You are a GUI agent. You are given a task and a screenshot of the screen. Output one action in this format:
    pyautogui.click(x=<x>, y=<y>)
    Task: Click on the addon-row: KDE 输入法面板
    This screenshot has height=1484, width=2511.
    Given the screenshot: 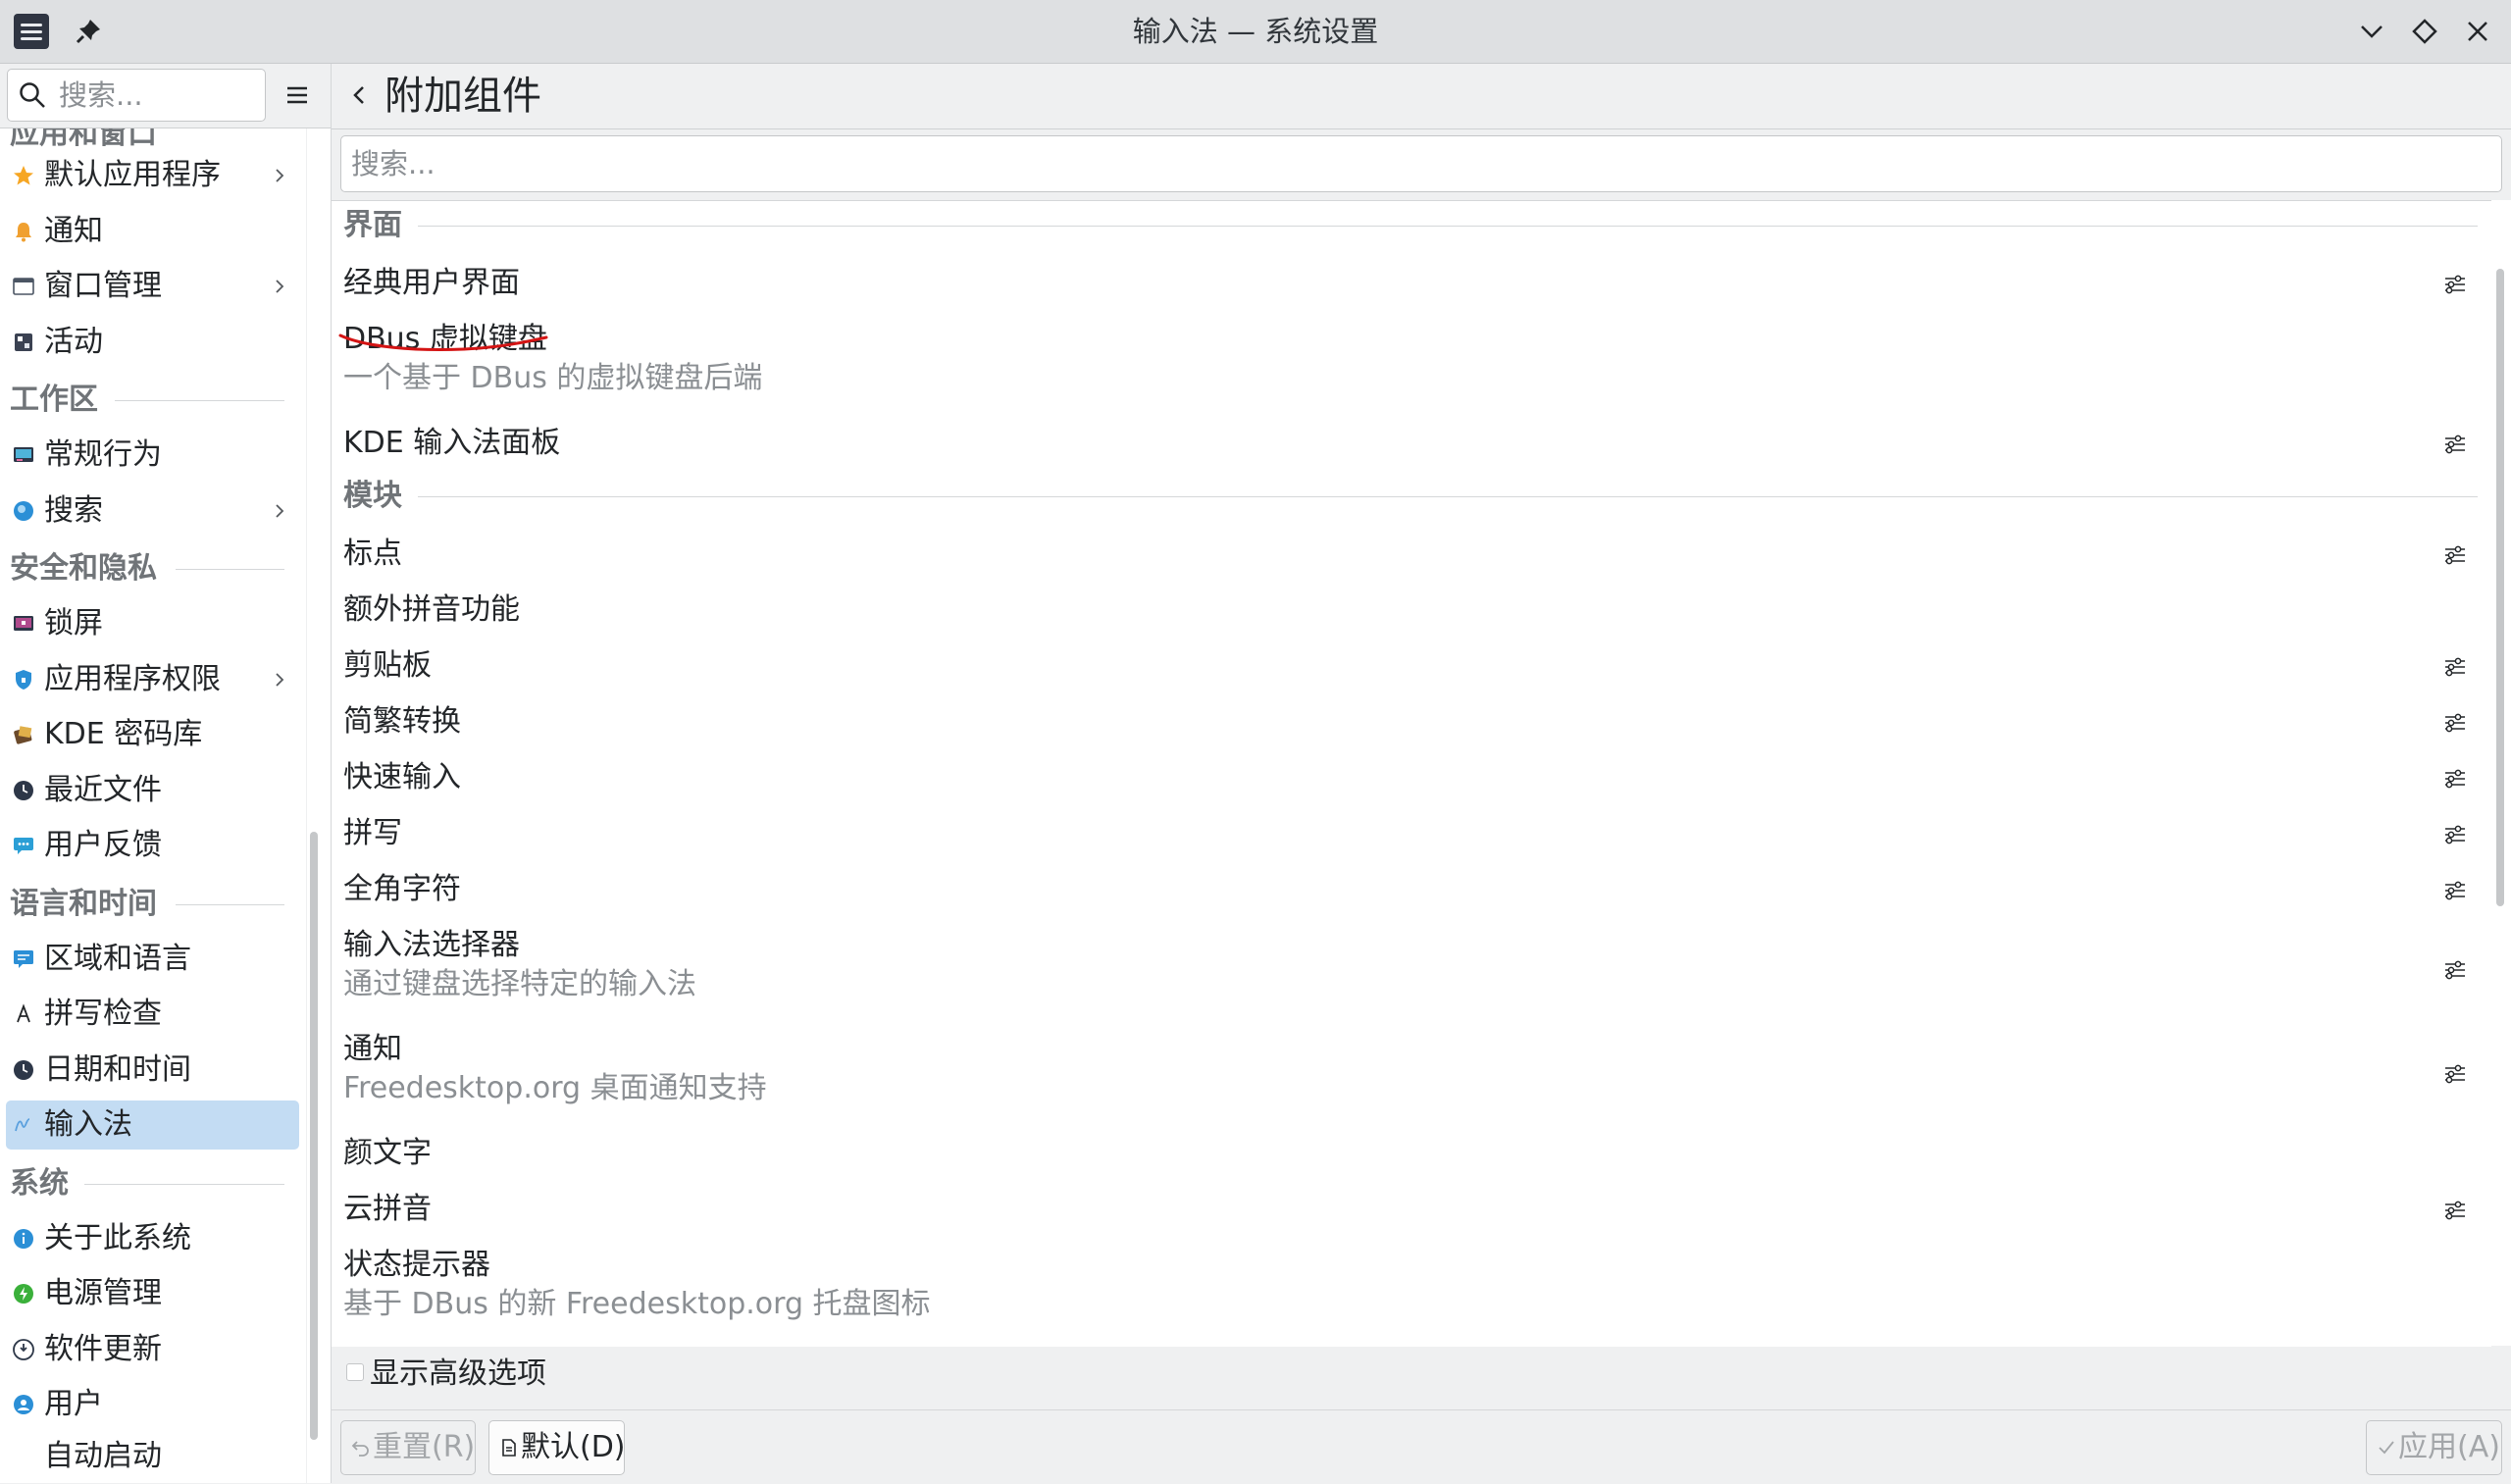 What is the action you would take?
    pyautogui.click(x=1401, y=444)
    